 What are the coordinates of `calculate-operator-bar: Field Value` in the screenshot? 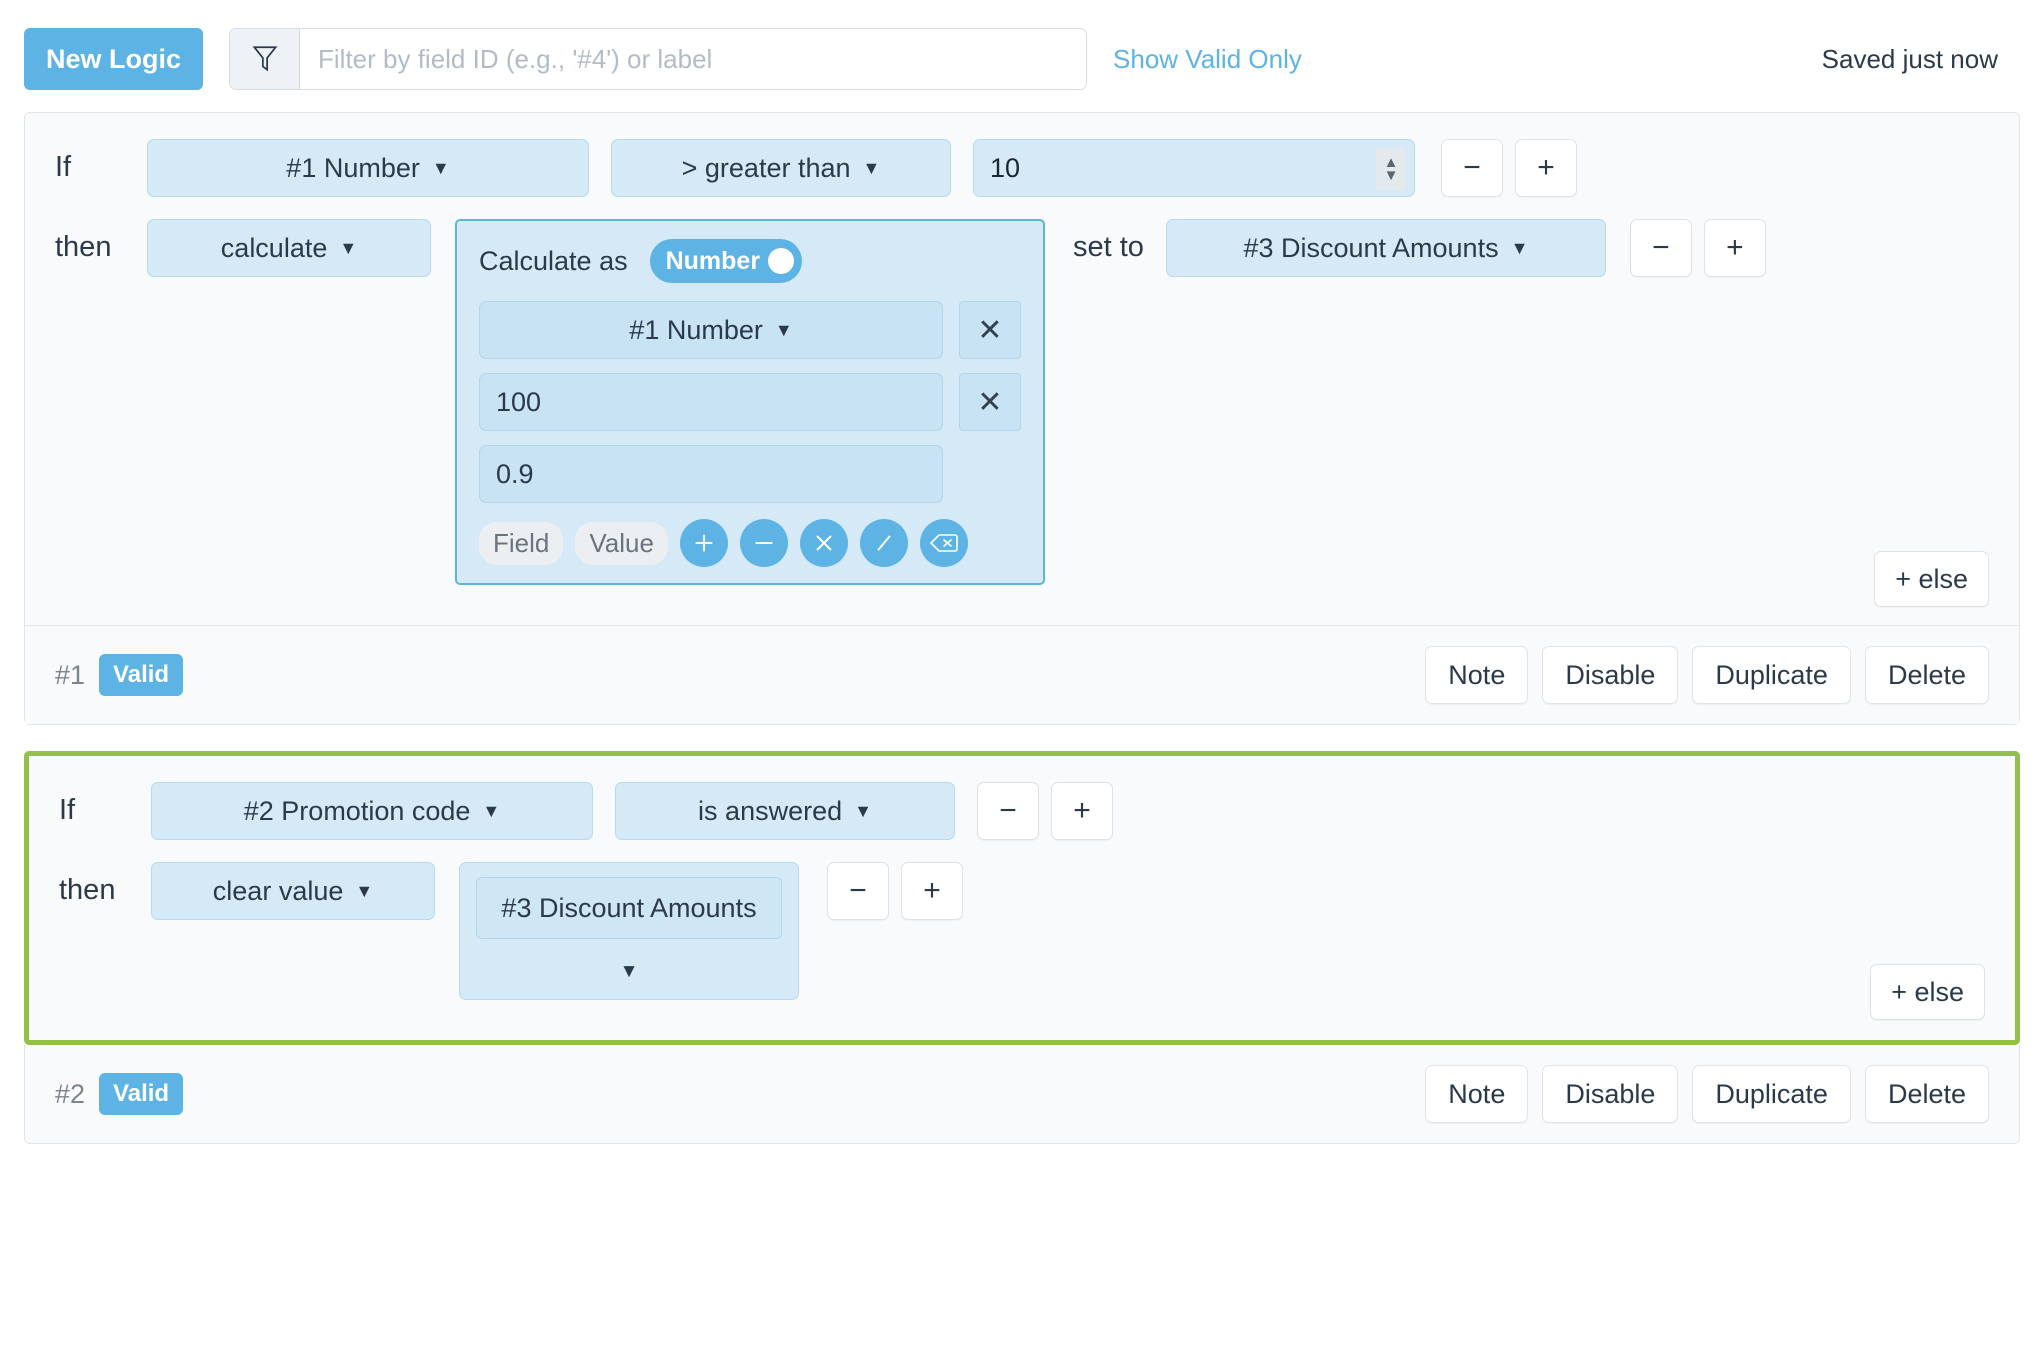 It's located at (750, 543).